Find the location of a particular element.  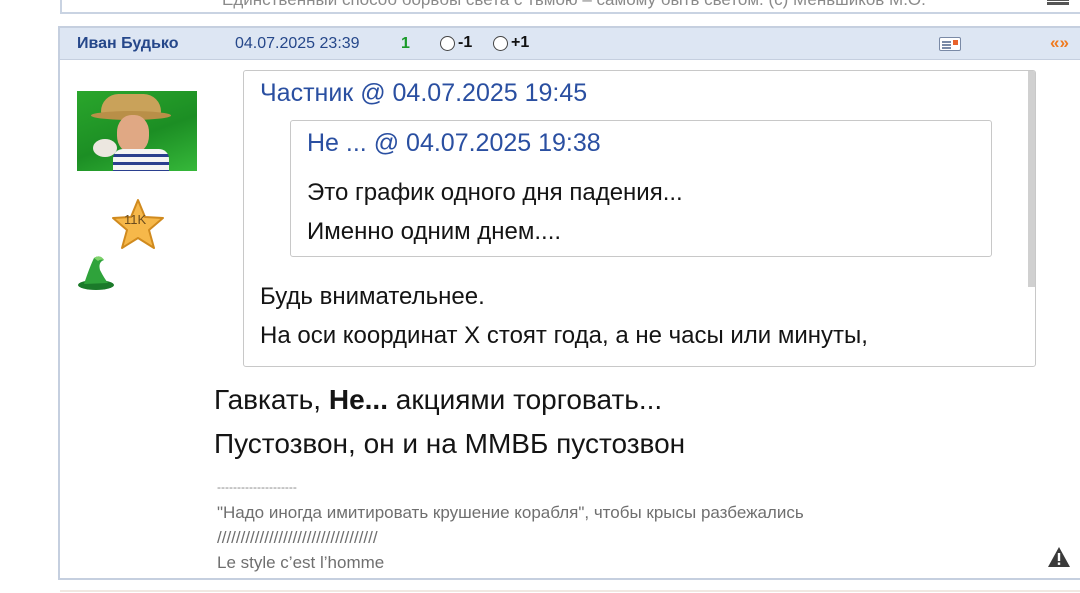

quote-header: Частник @ 04.07.2025 19:45 is located at coordinates (423, 93).